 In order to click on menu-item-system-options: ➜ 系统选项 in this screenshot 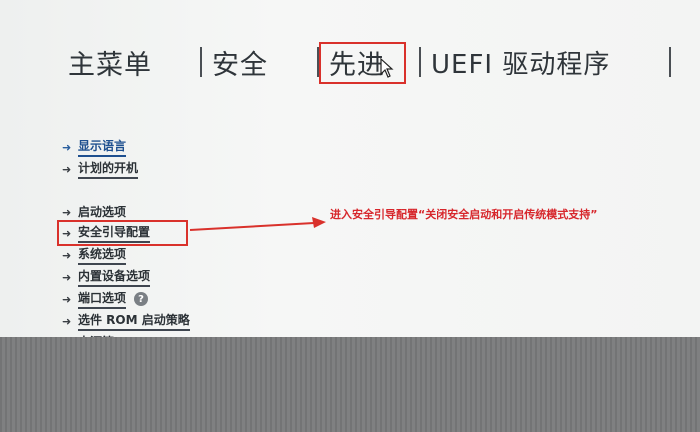, I will do `click(94, 255)`.